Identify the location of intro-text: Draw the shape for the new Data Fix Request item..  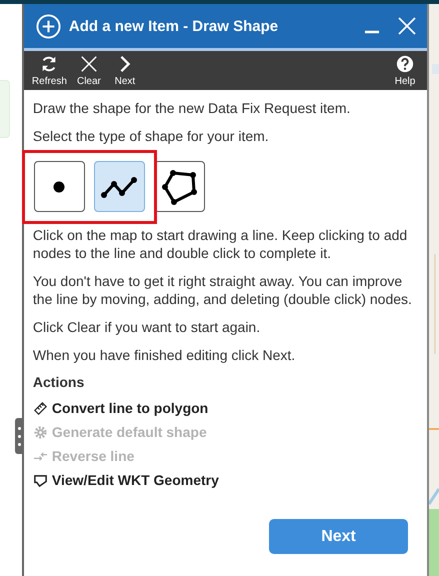
(192, 108).